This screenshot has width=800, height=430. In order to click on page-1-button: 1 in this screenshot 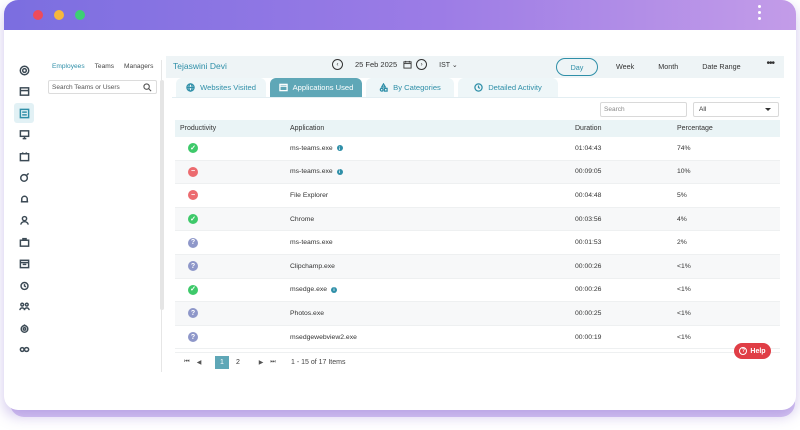, I will do `click(222, 362)`.